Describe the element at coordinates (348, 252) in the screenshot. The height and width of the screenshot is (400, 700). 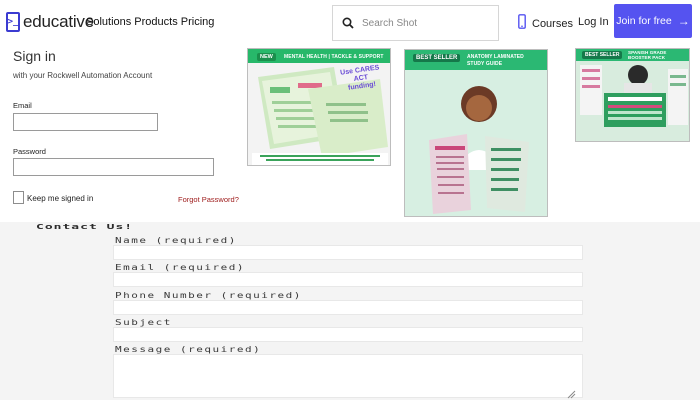
I see `name-field` at that location.